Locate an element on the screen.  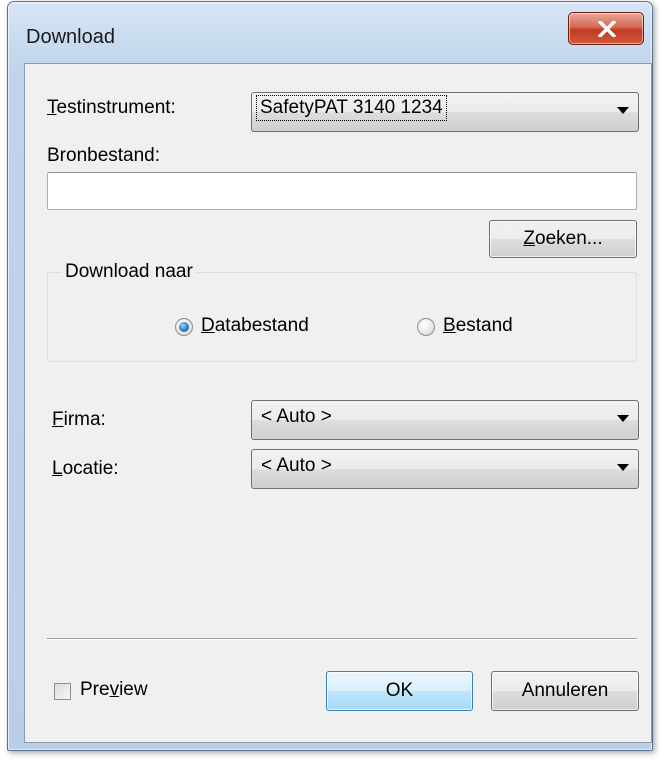
preview-checkbox is located at coordinates (62, 691).